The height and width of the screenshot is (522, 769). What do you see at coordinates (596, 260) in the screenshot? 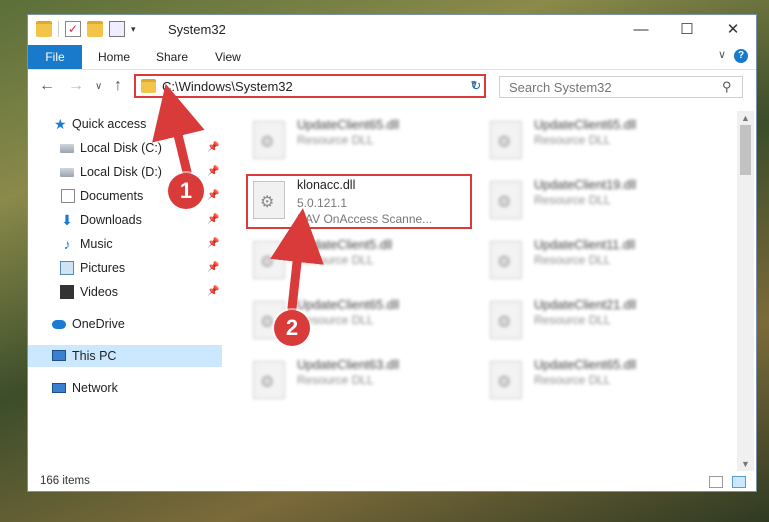
I see `file-item: ⚙ UpdateClient11.dll Resource DLL` at bounding box center [596, 260].